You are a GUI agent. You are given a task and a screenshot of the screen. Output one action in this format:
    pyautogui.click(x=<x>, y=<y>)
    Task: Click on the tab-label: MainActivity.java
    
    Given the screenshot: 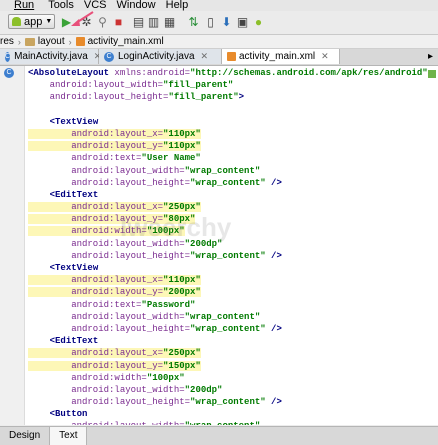 What is the action you would take?
    pyautogui.click(x=51, y=56)
    